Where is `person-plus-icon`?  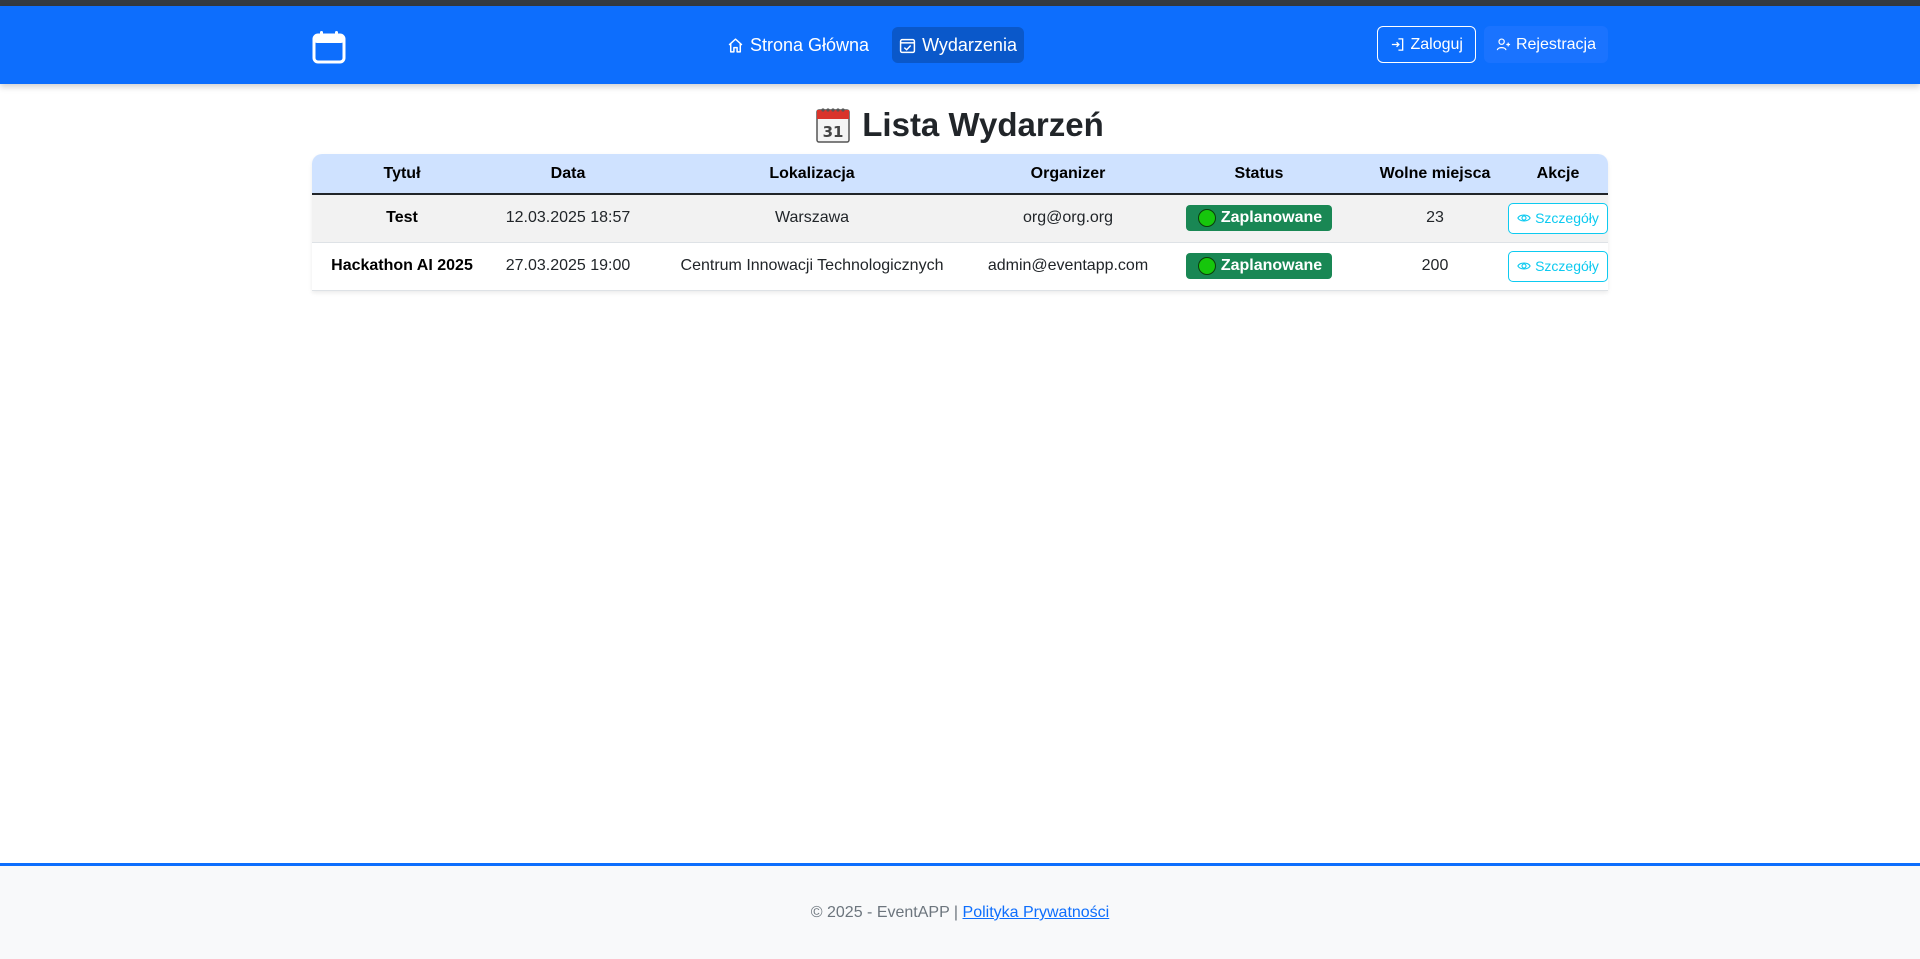
person-plus-icon is located at coordinates (1503, 44).